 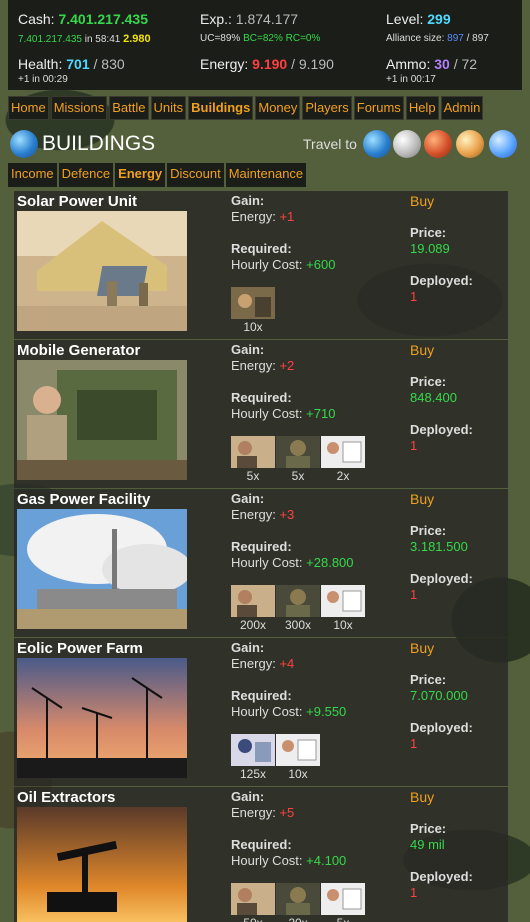 I want to click on travel-neptune-icon, so click(x=503, y=144).